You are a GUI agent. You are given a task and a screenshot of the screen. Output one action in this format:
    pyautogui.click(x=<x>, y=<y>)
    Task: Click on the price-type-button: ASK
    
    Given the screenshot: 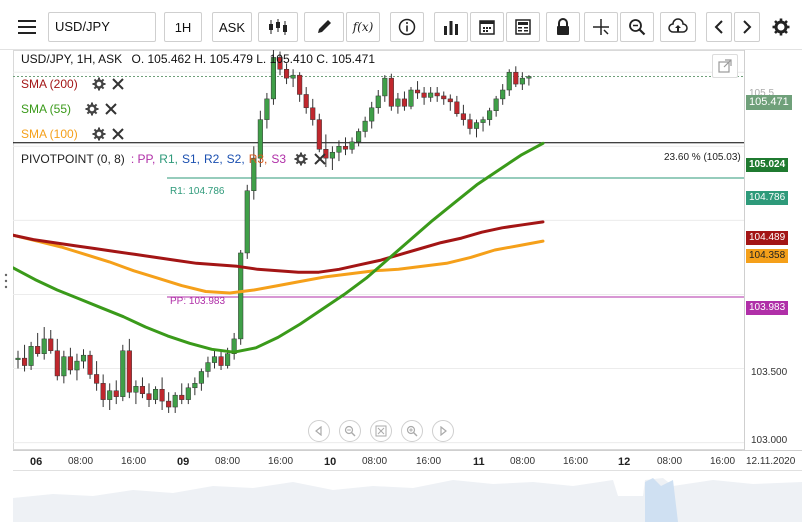 What is the action you would take?
    pyautogui.click(x=232, y=27)
    